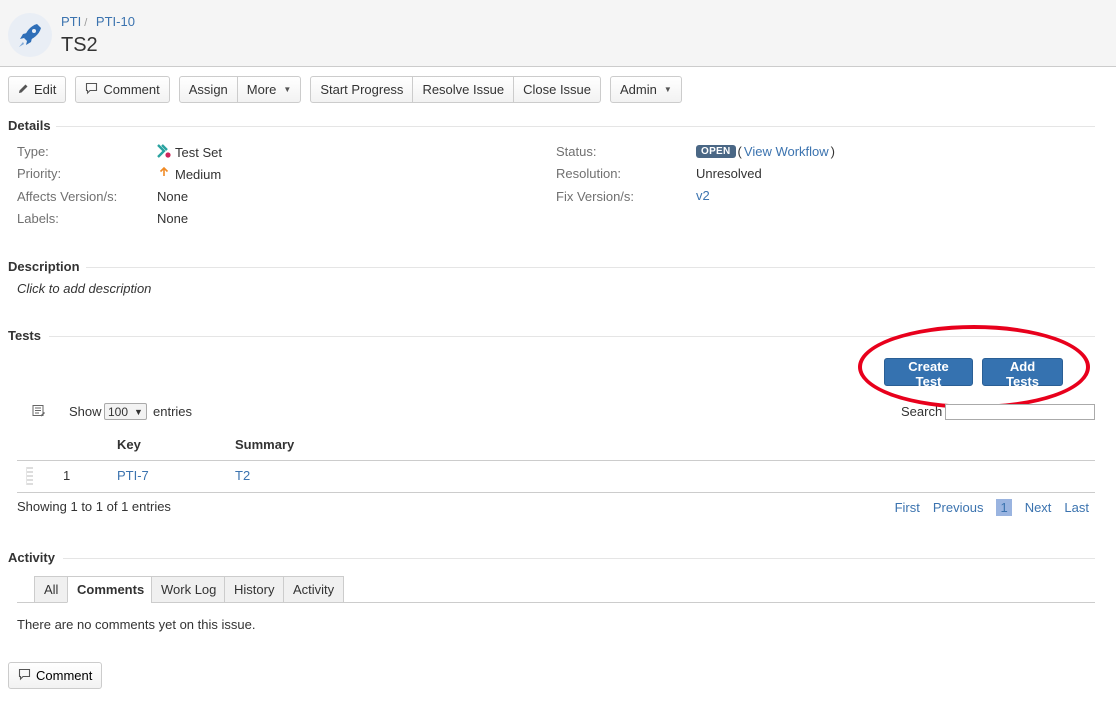  What do you see at coordinates (29, 476) in the screenshot?
I see `drag-handle-icon` at bounding box center [29, 476].